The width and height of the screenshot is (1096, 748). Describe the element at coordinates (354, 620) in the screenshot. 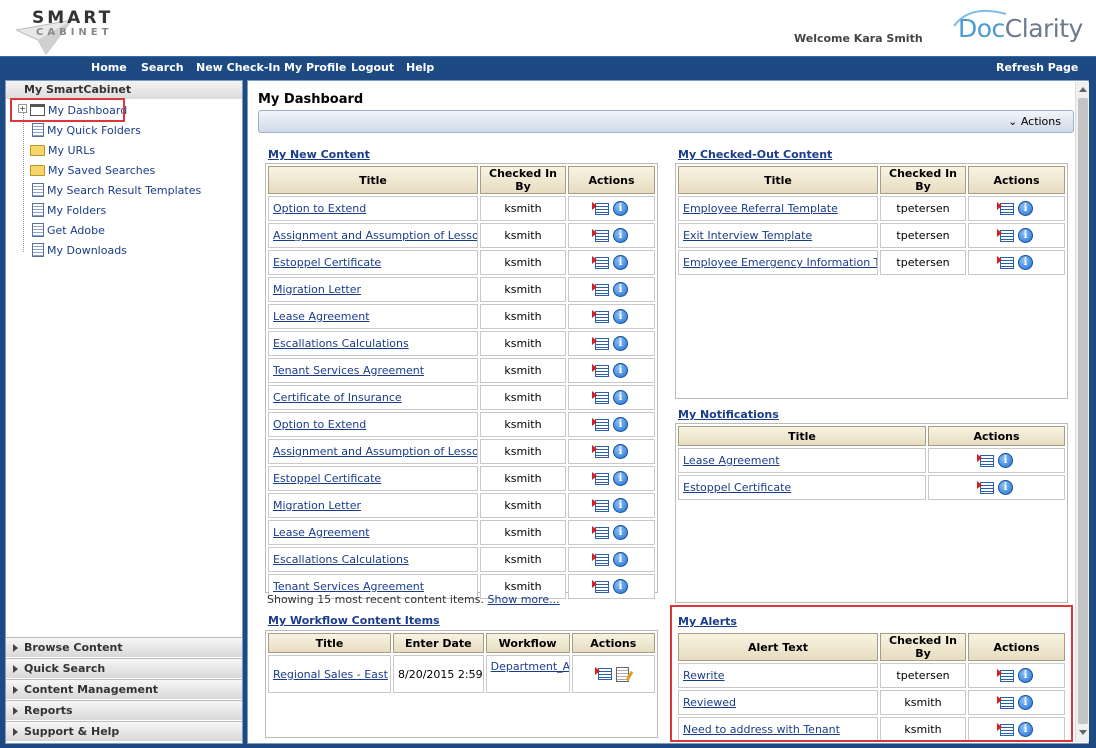

I see `section-title-workflow: My Workflow Content Items` at that location.